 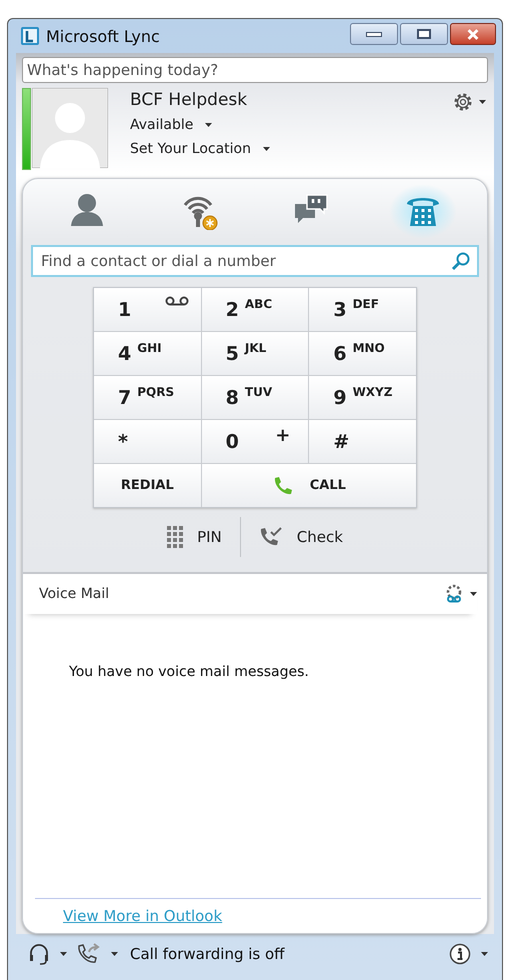 What do you see at coordinates (147, 397) in the screenshot?
I see `dial-key: 7 PQRS` at bounding box center [147, 397].